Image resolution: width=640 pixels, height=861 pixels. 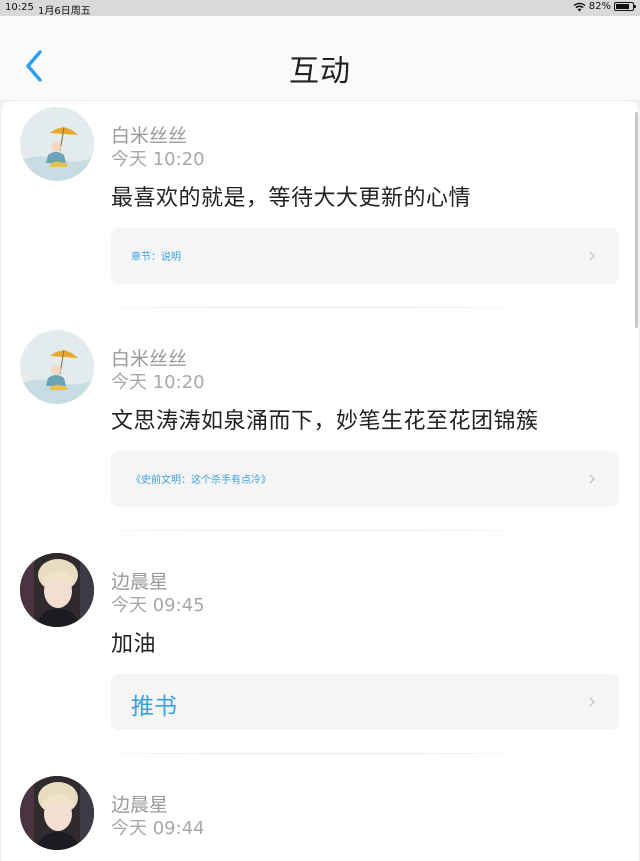 What do you see at coordinates (19, 7) in the screenshot?
I see `status-time: 10:25` at bounding box center [19, 7].